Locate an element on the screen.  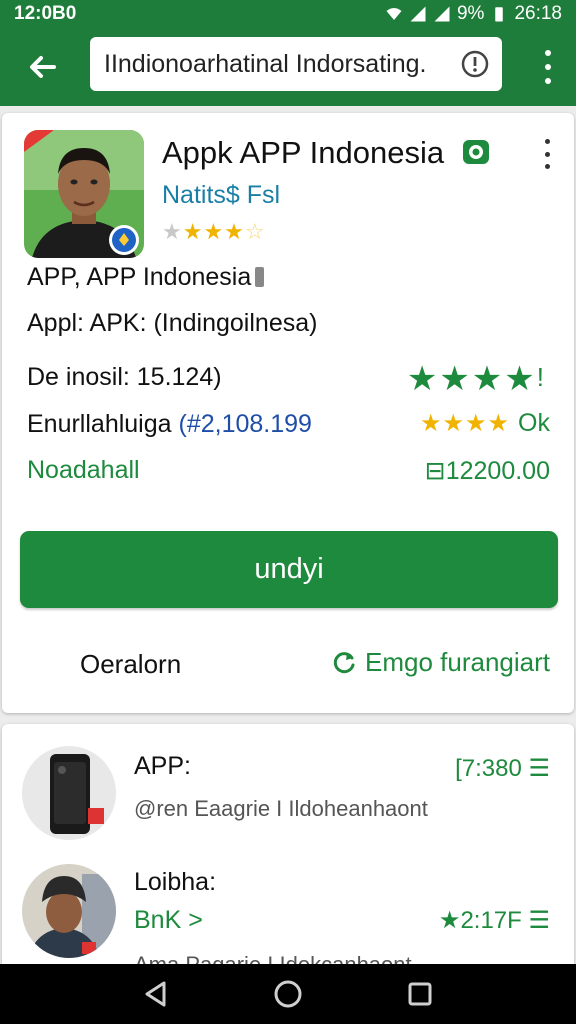
search-input: IIndionoarhatinal Indorsating. is located at coordinates (282, 64).